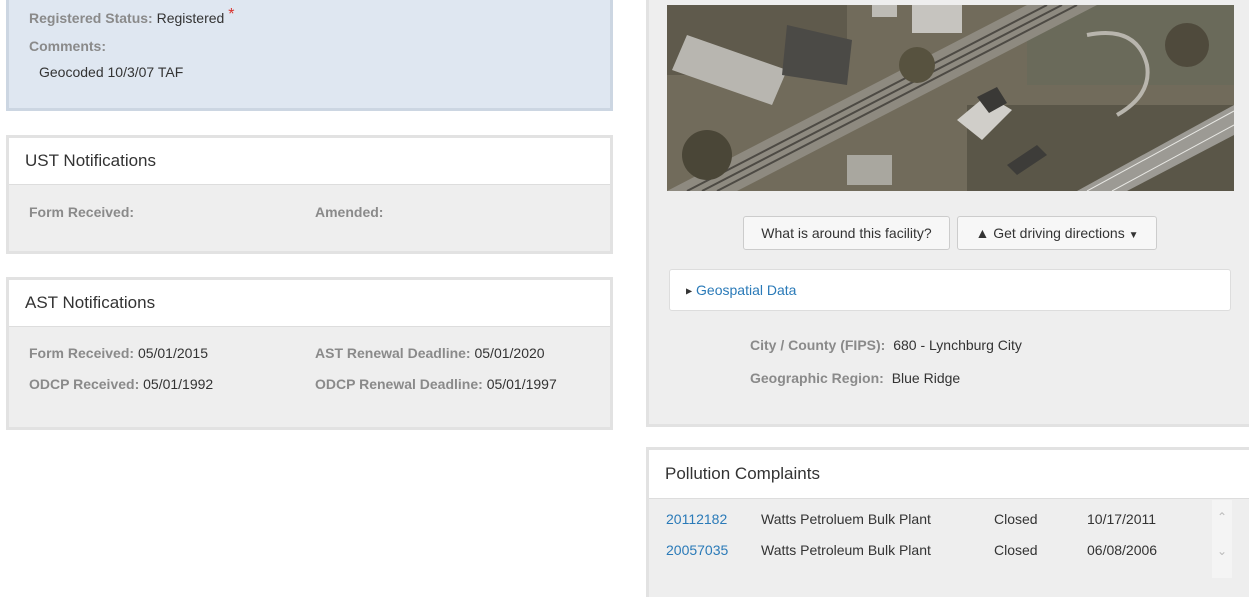 This screenshot has width=1249, height=597. Describe the element at coordinates (818, 345) in the screenshot. I see `fips-label: City / County (FIPS):` at that location.